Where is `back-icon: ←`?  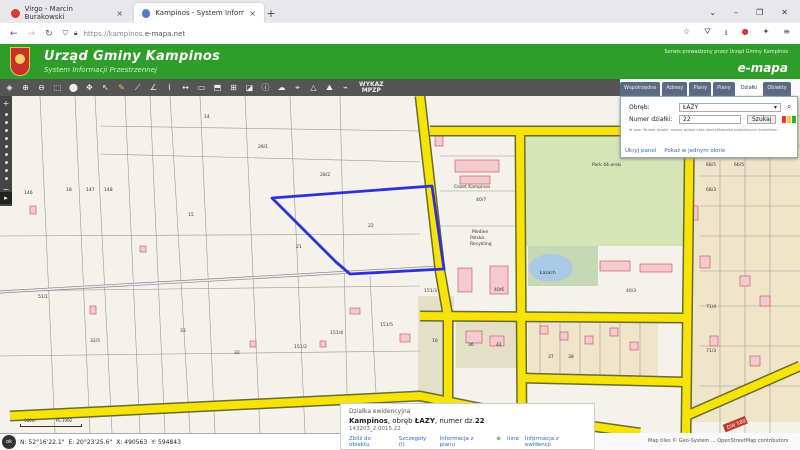 back-icon: ← is located at coordinates (14, 34).